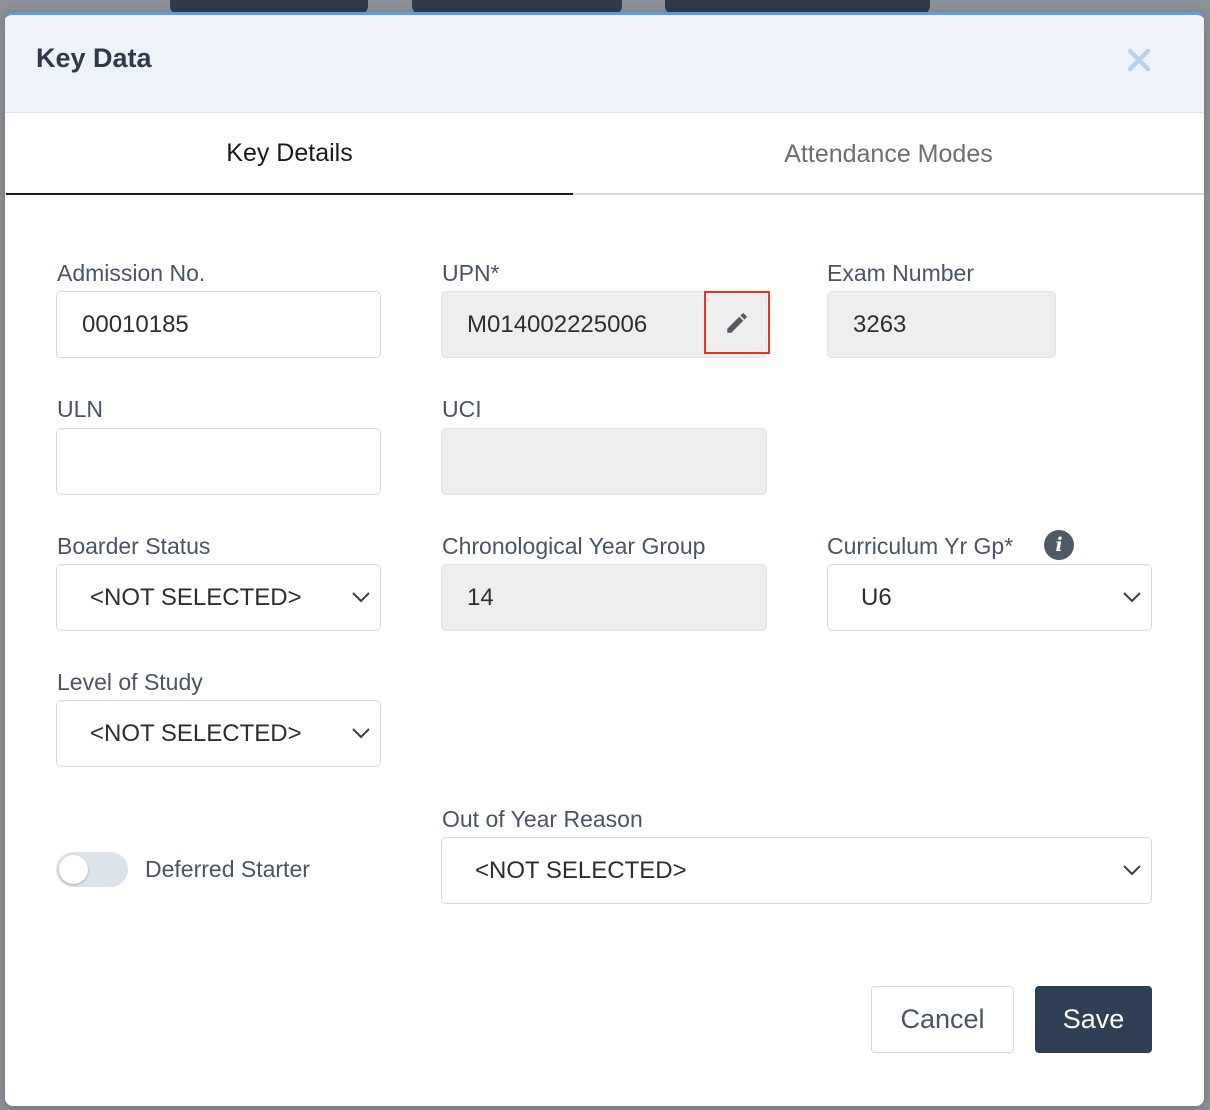 The image size is (1210, 1110). I want to click on out-of-year-reason-value: <NOT SELECTED>, so click(581, 870).